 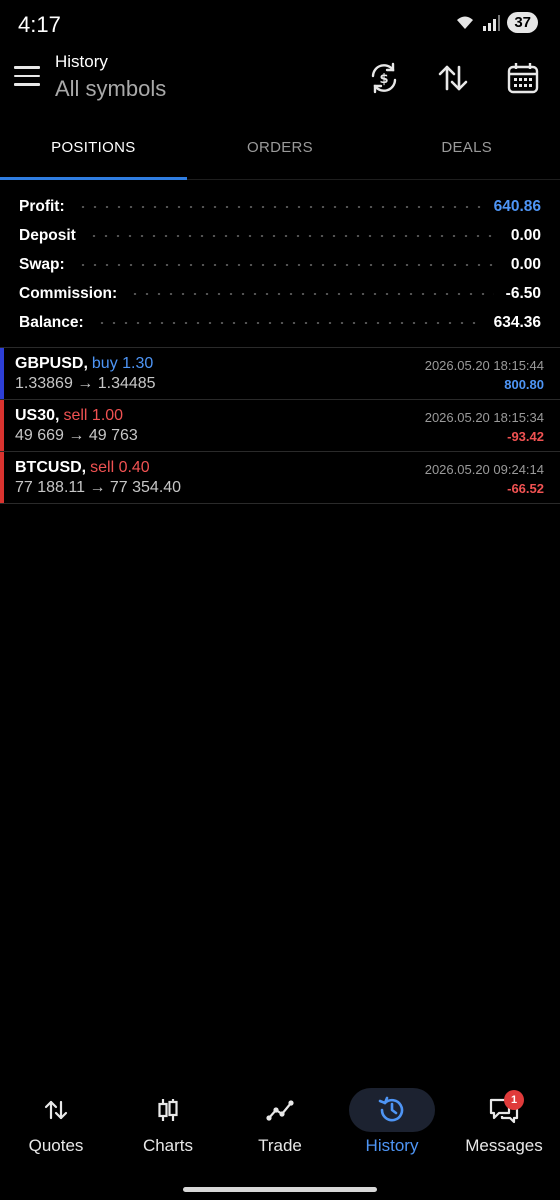 I want to click on nav-label: History, so click(x=392, y=1145).